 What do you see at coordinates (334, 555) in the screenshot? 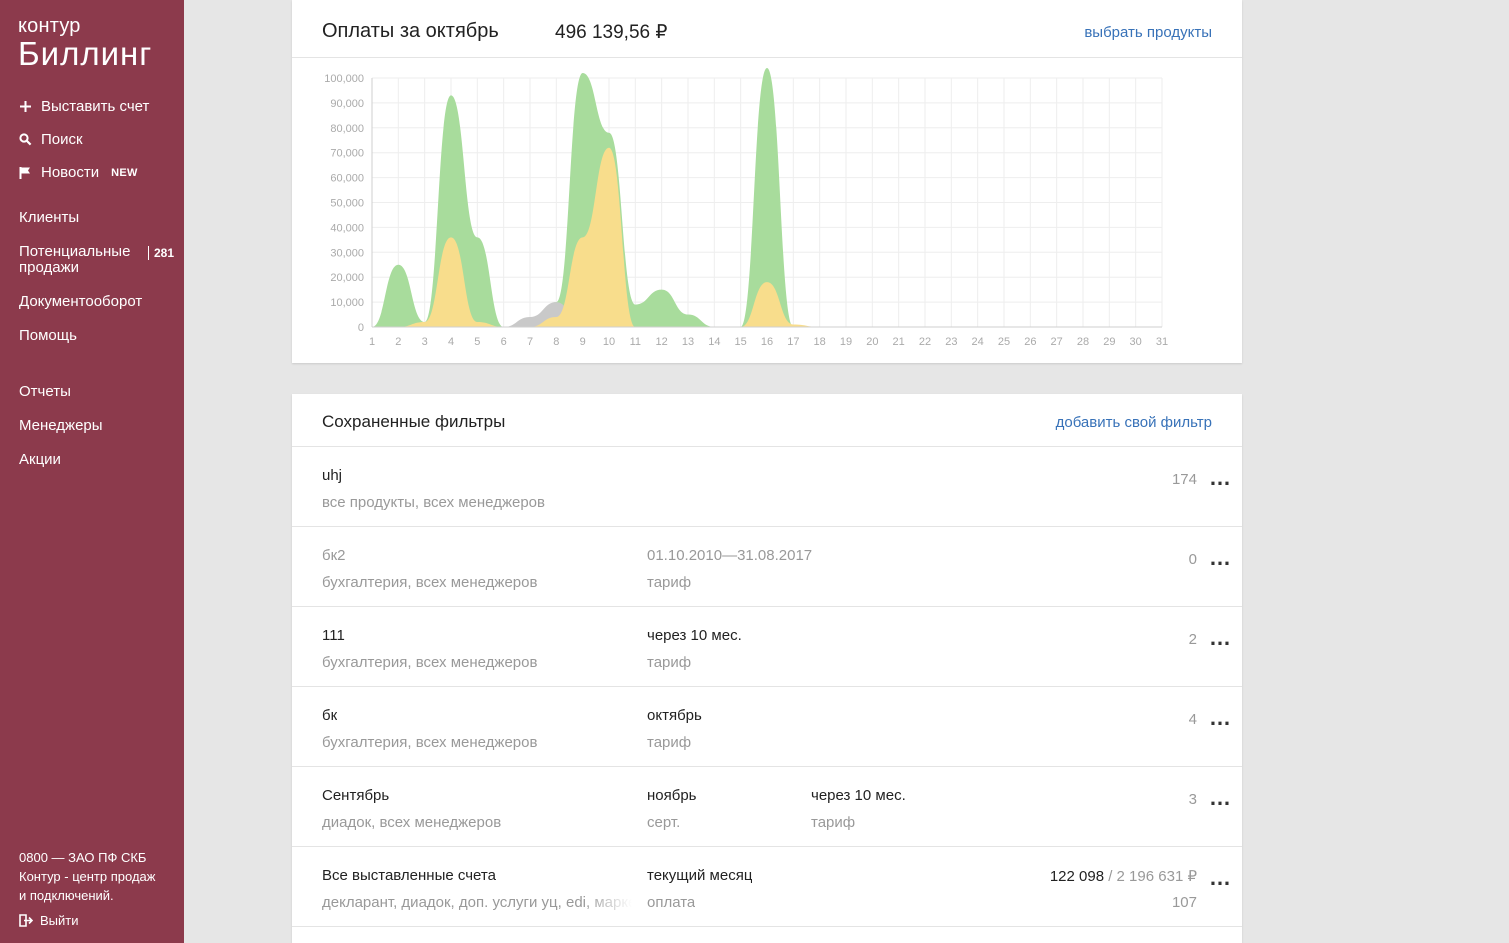
I see `filter-name: бк2` at bounding box center [334, 555].